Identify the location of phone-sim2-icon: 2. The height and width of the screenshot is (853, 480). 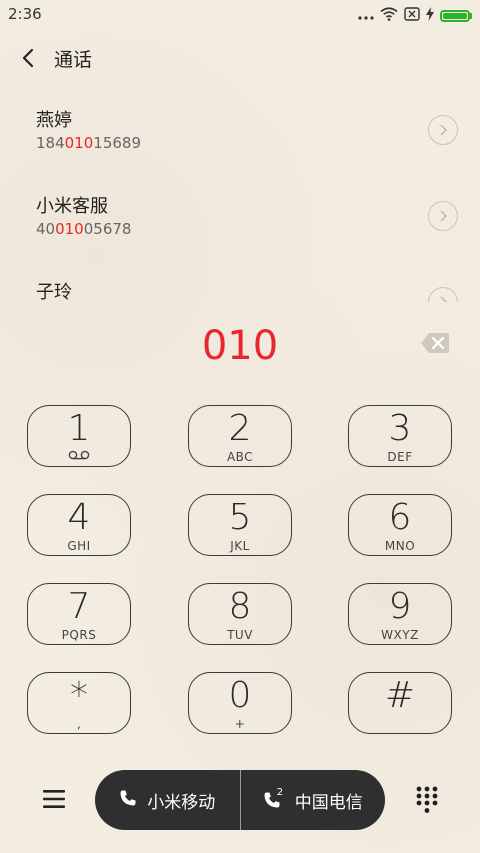
(274, 798).